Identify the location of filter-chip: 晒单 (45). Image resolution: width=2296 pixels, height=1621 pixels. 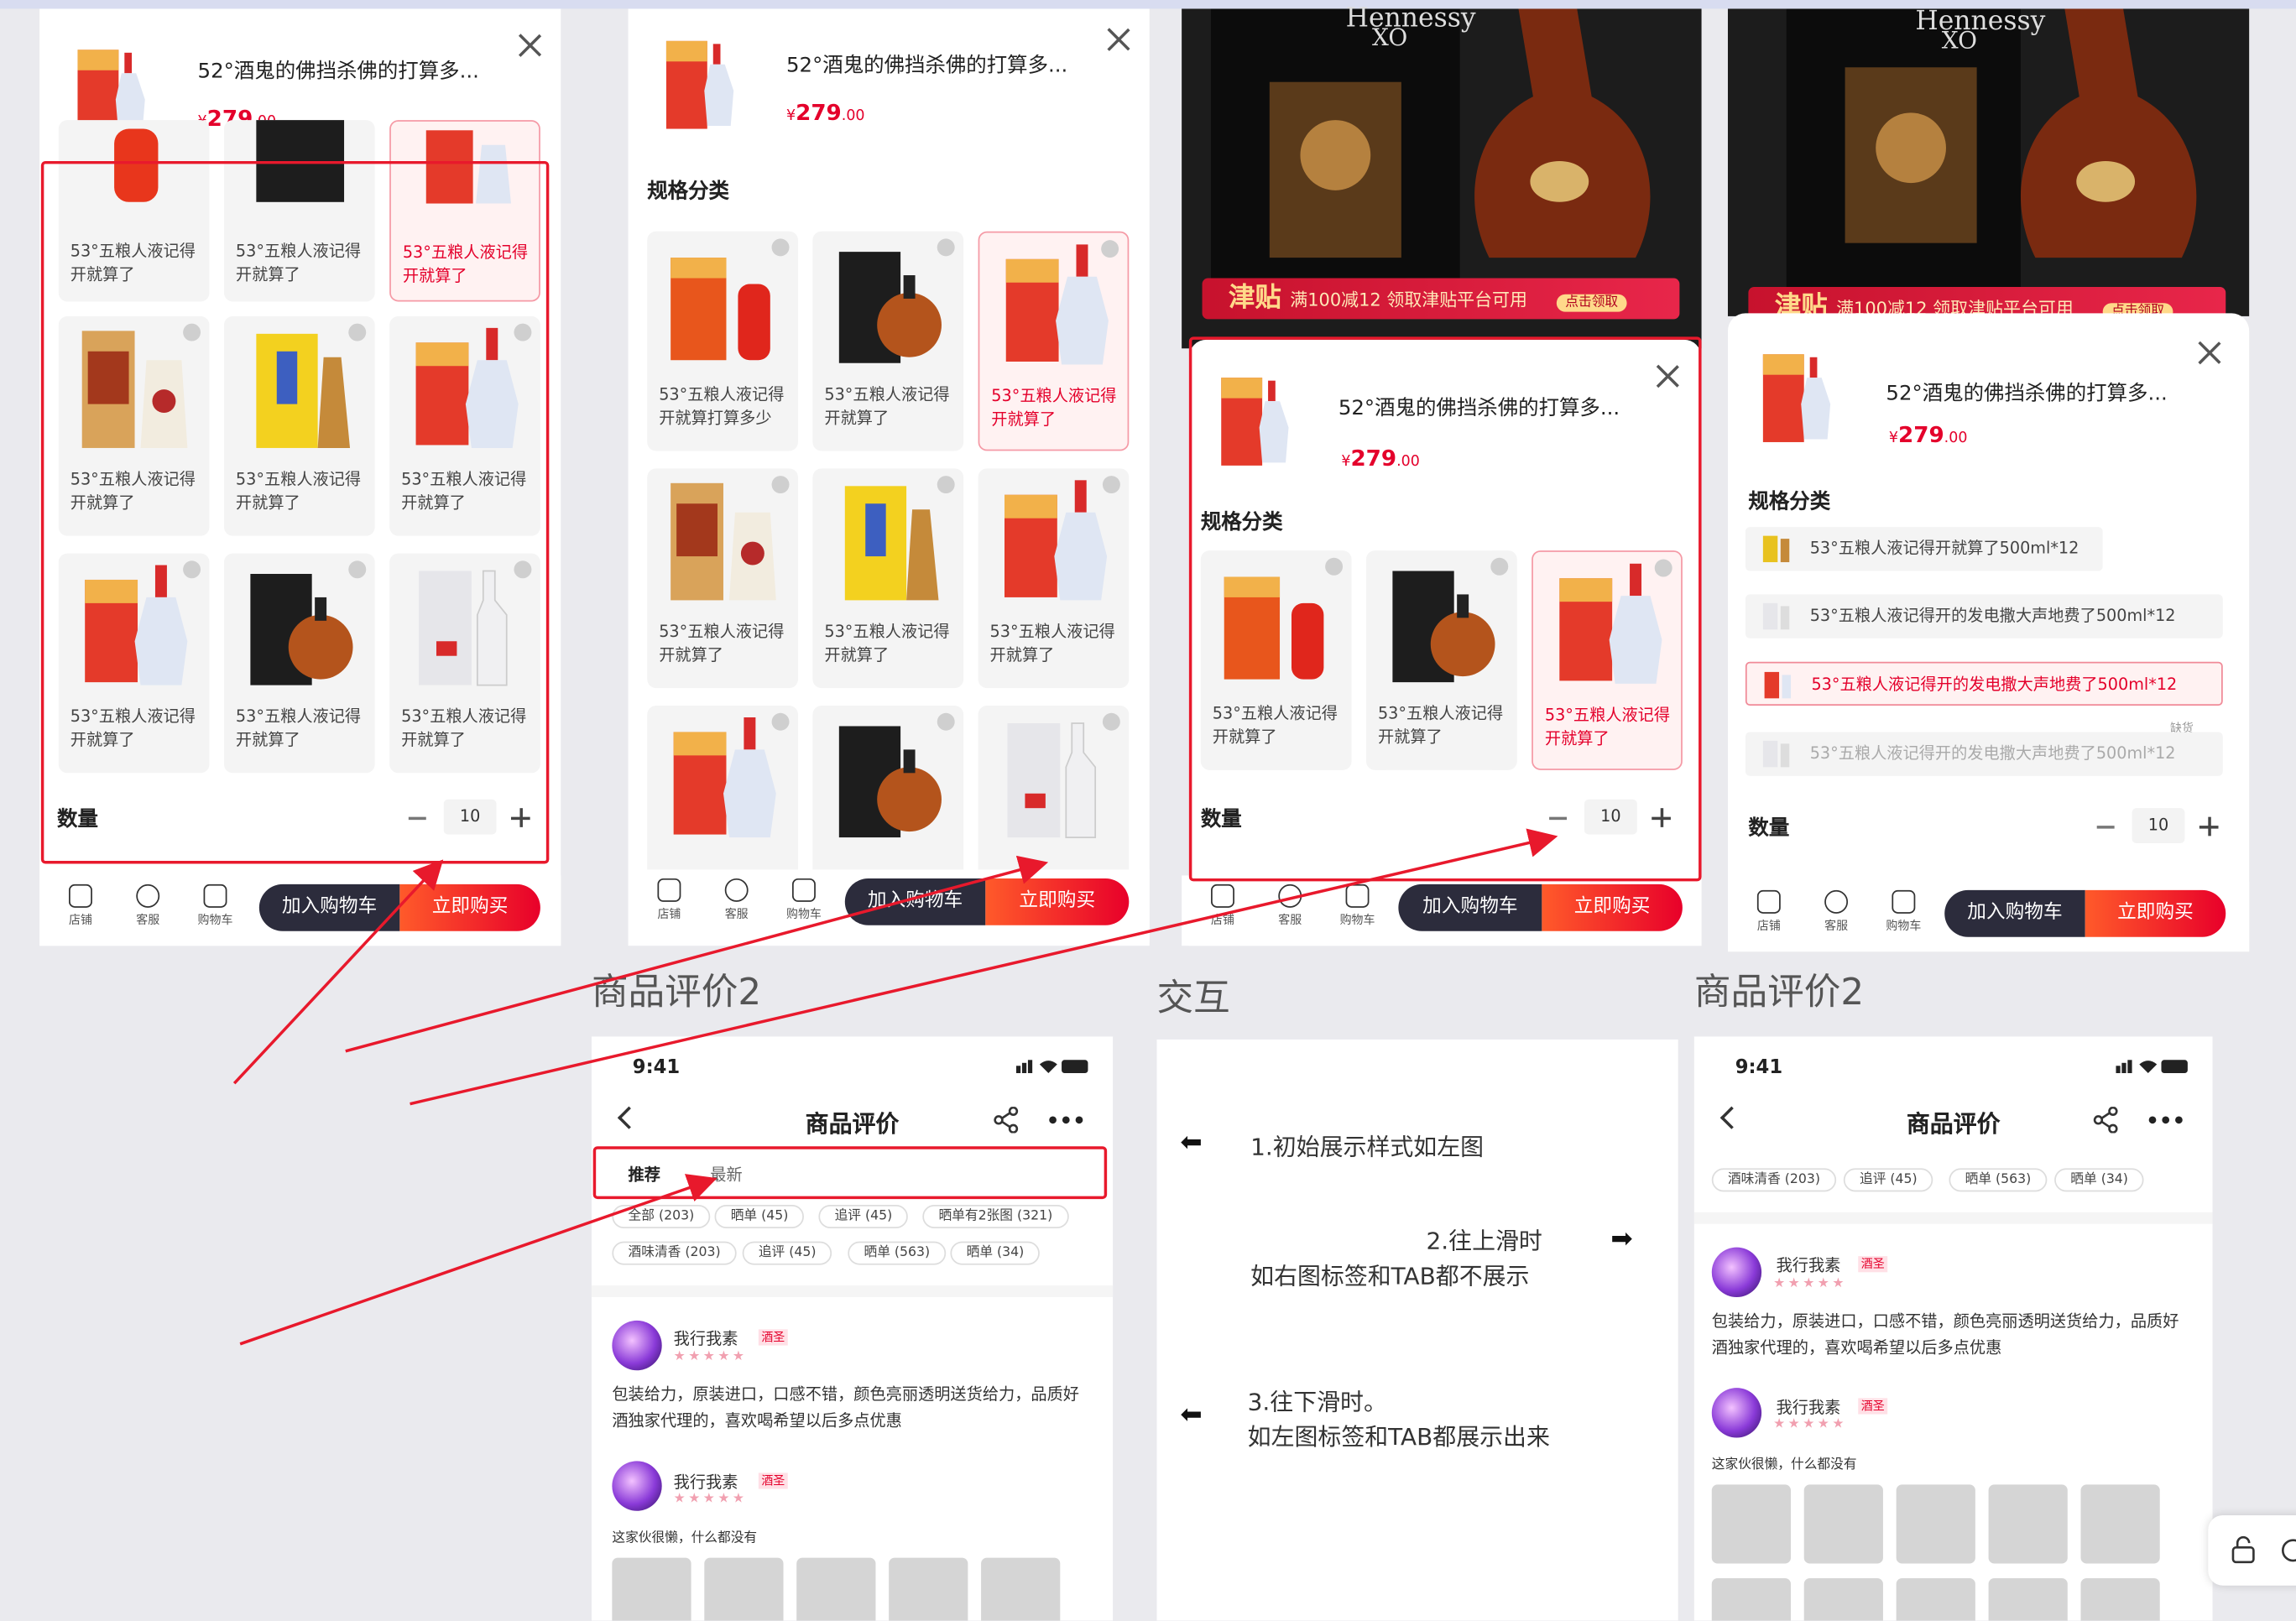
(759, 1216).